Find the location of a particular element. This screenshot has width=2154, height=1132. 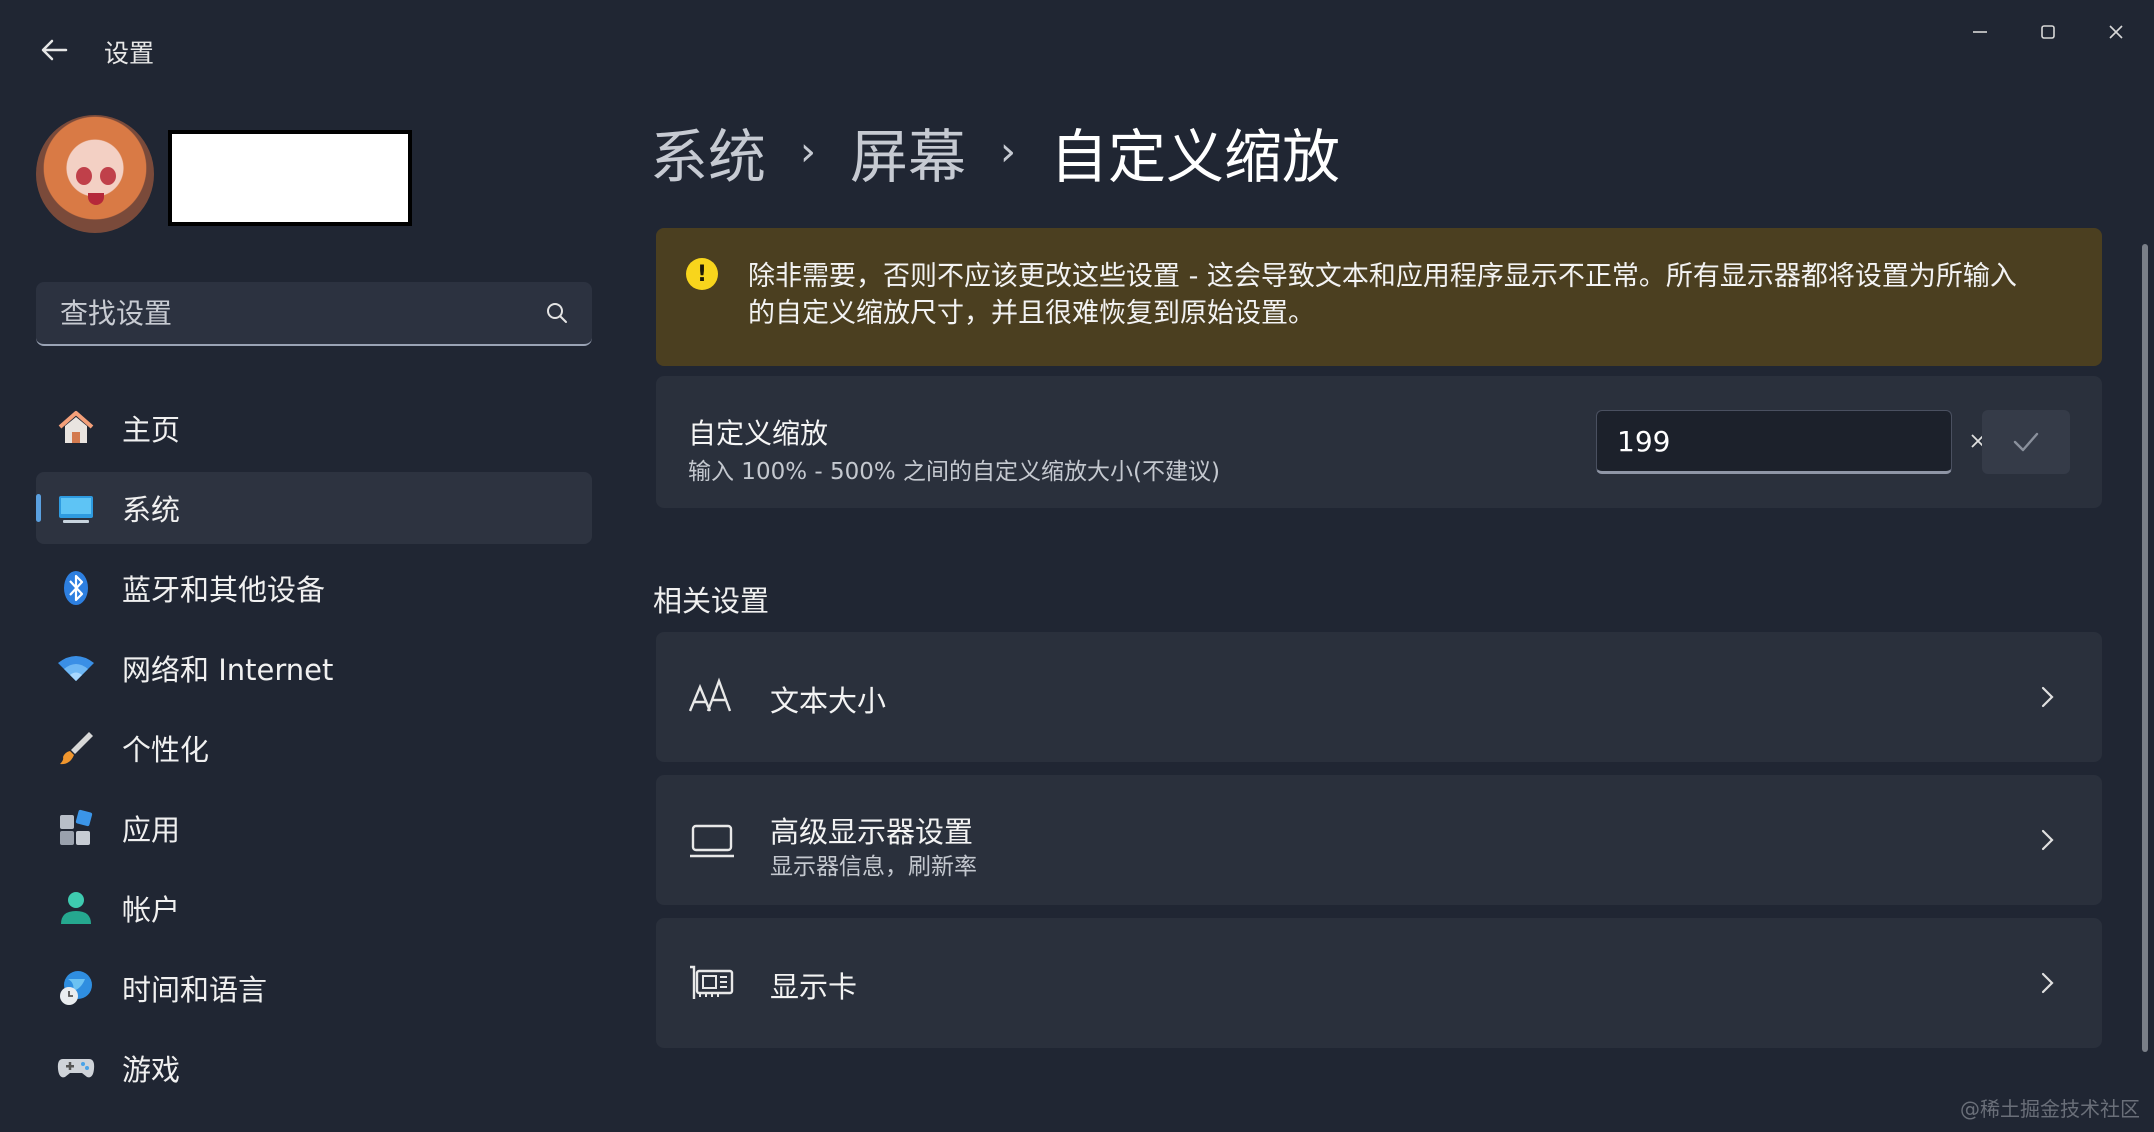

sidebar-item-label: 蓝牙和其他设备 is located at coordinates (224, 590).